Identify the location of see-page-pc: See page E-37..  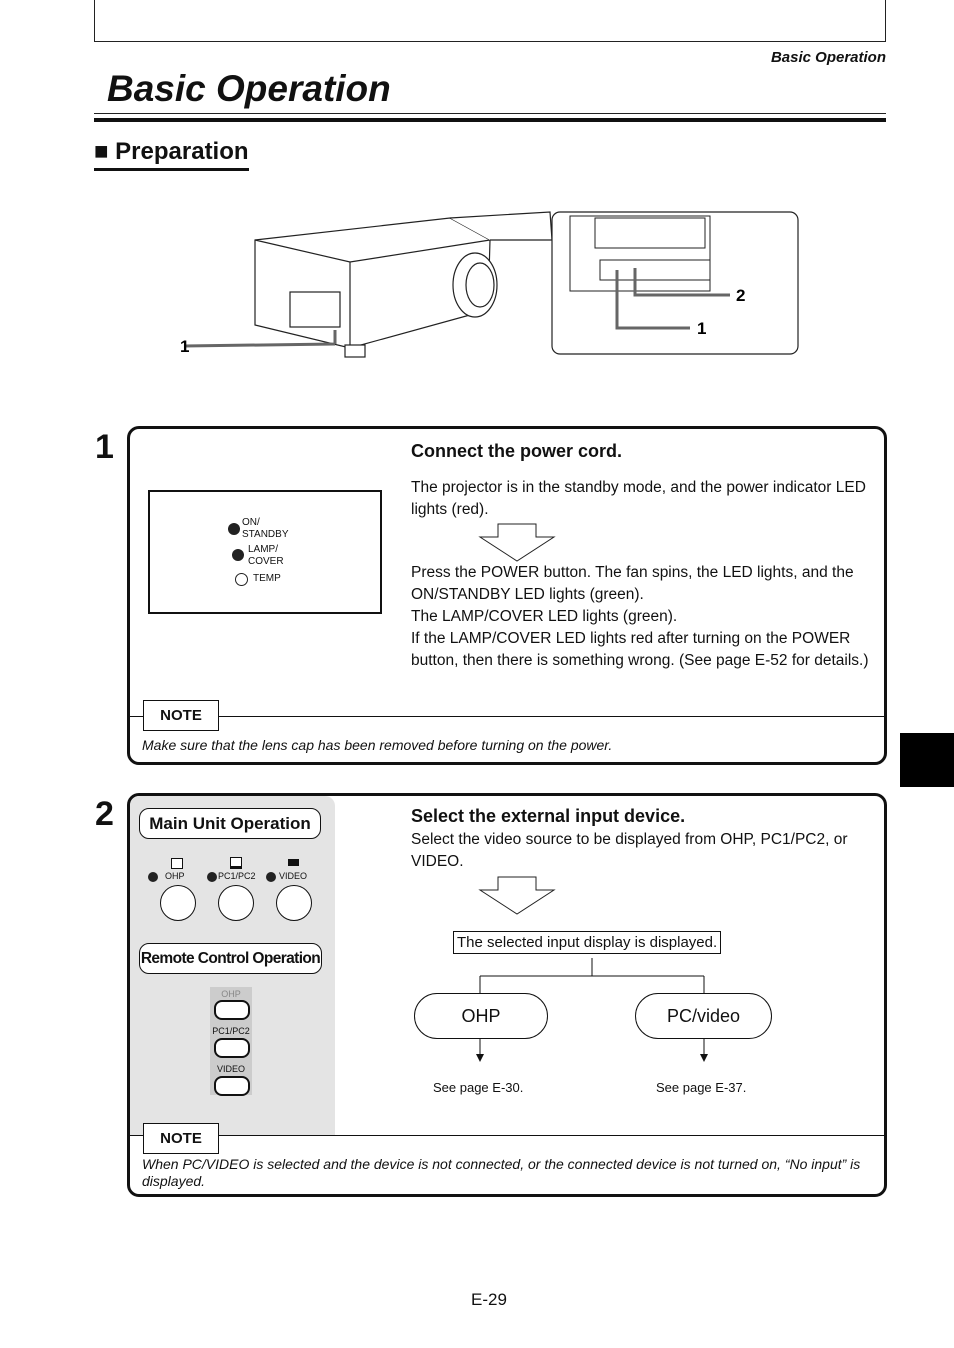
(701, 1087).